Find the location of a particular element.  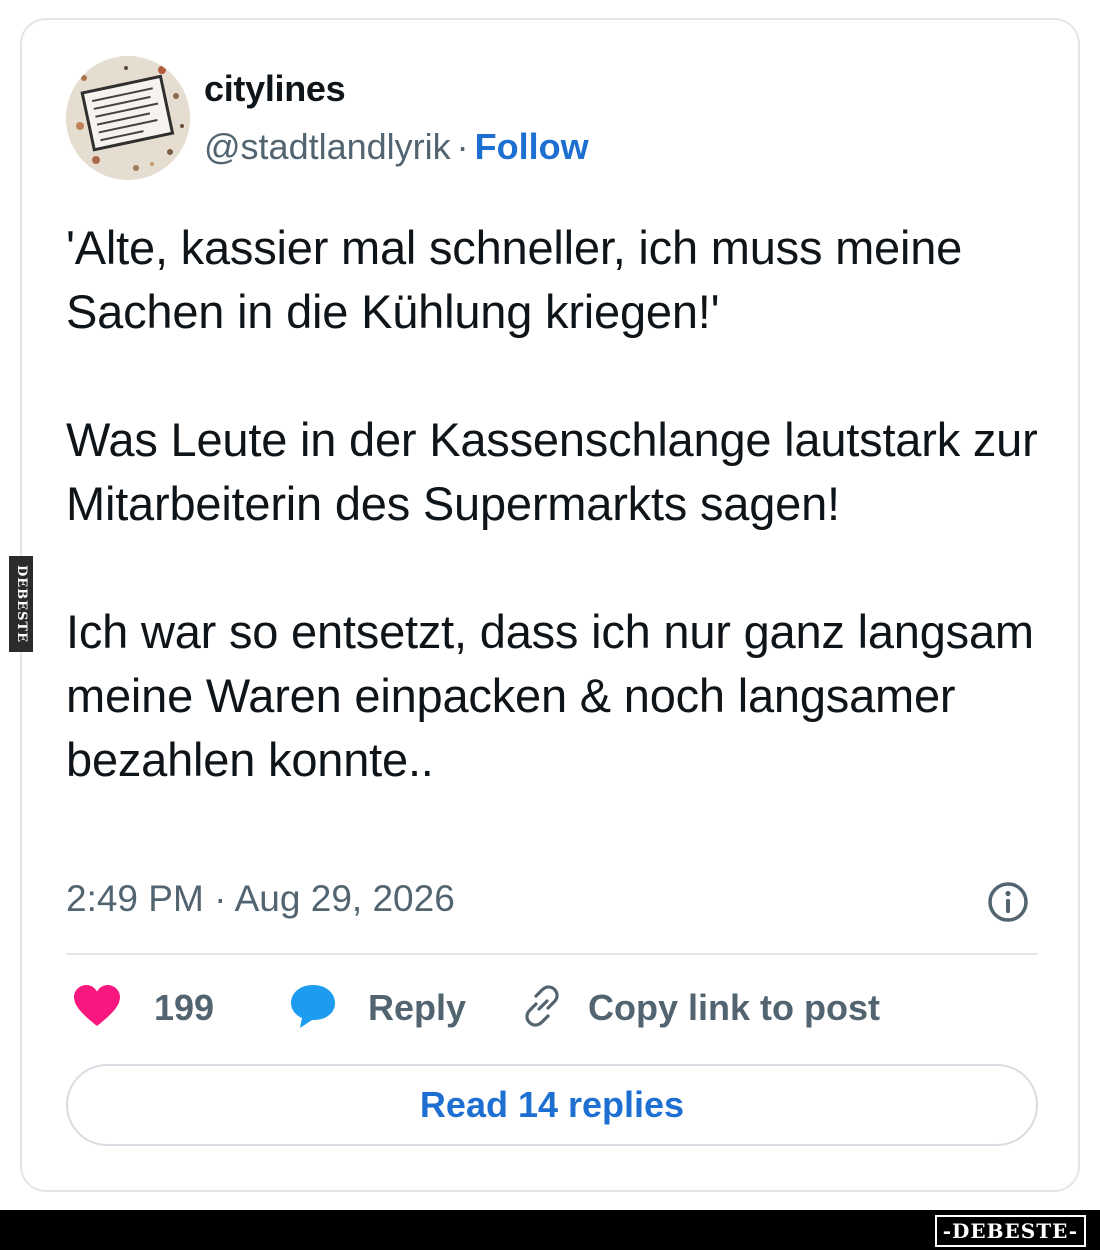

like-button: 199 is located at coordinates (143, 1008).